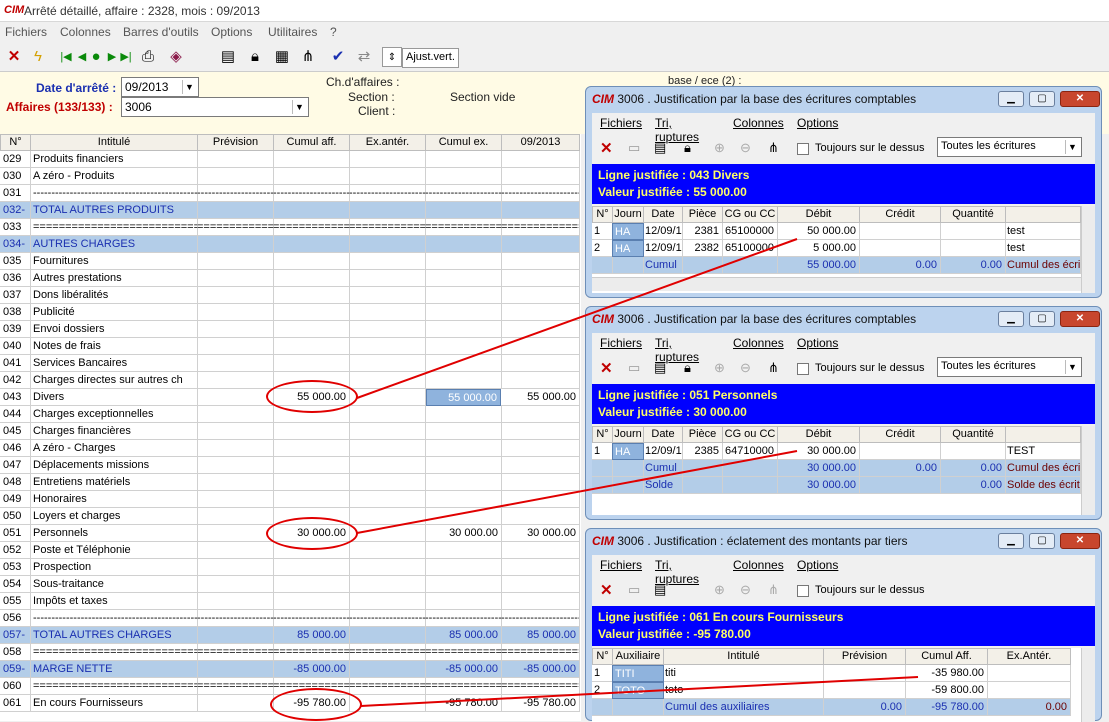  What do you see at coordinates (333, 32) in the screenshot?
I see `menu-help: ?` at bounding box center [333, 32].